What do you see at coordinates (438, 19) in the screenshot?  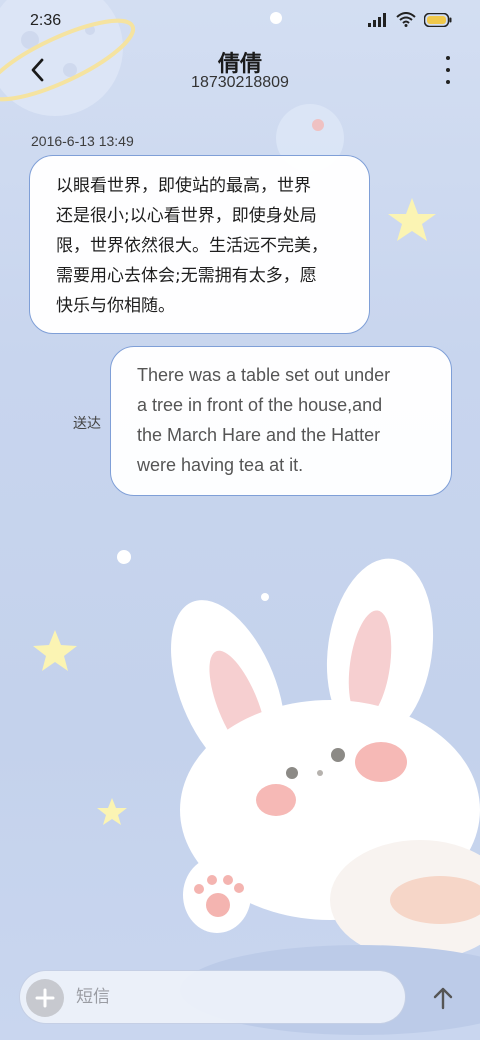 I see `battery-icon` at bounding box center [438, 19].